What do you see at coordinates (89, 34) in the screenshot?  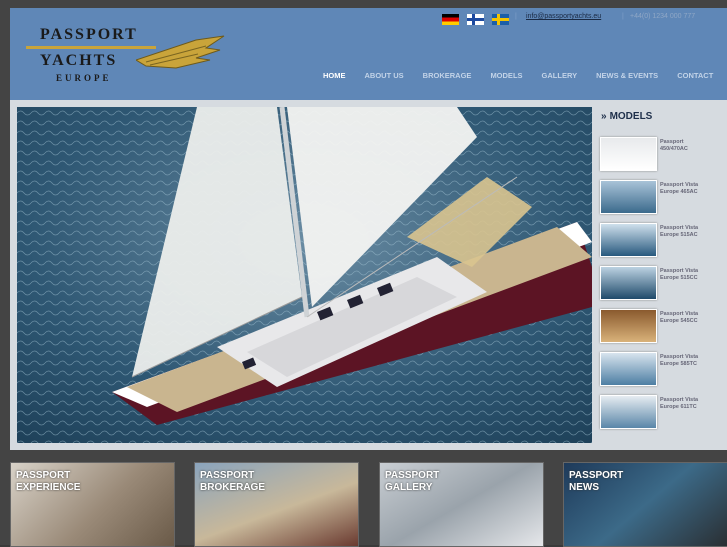 I see `logo-line1: PASSPORT` at bounding box center [89, 34].